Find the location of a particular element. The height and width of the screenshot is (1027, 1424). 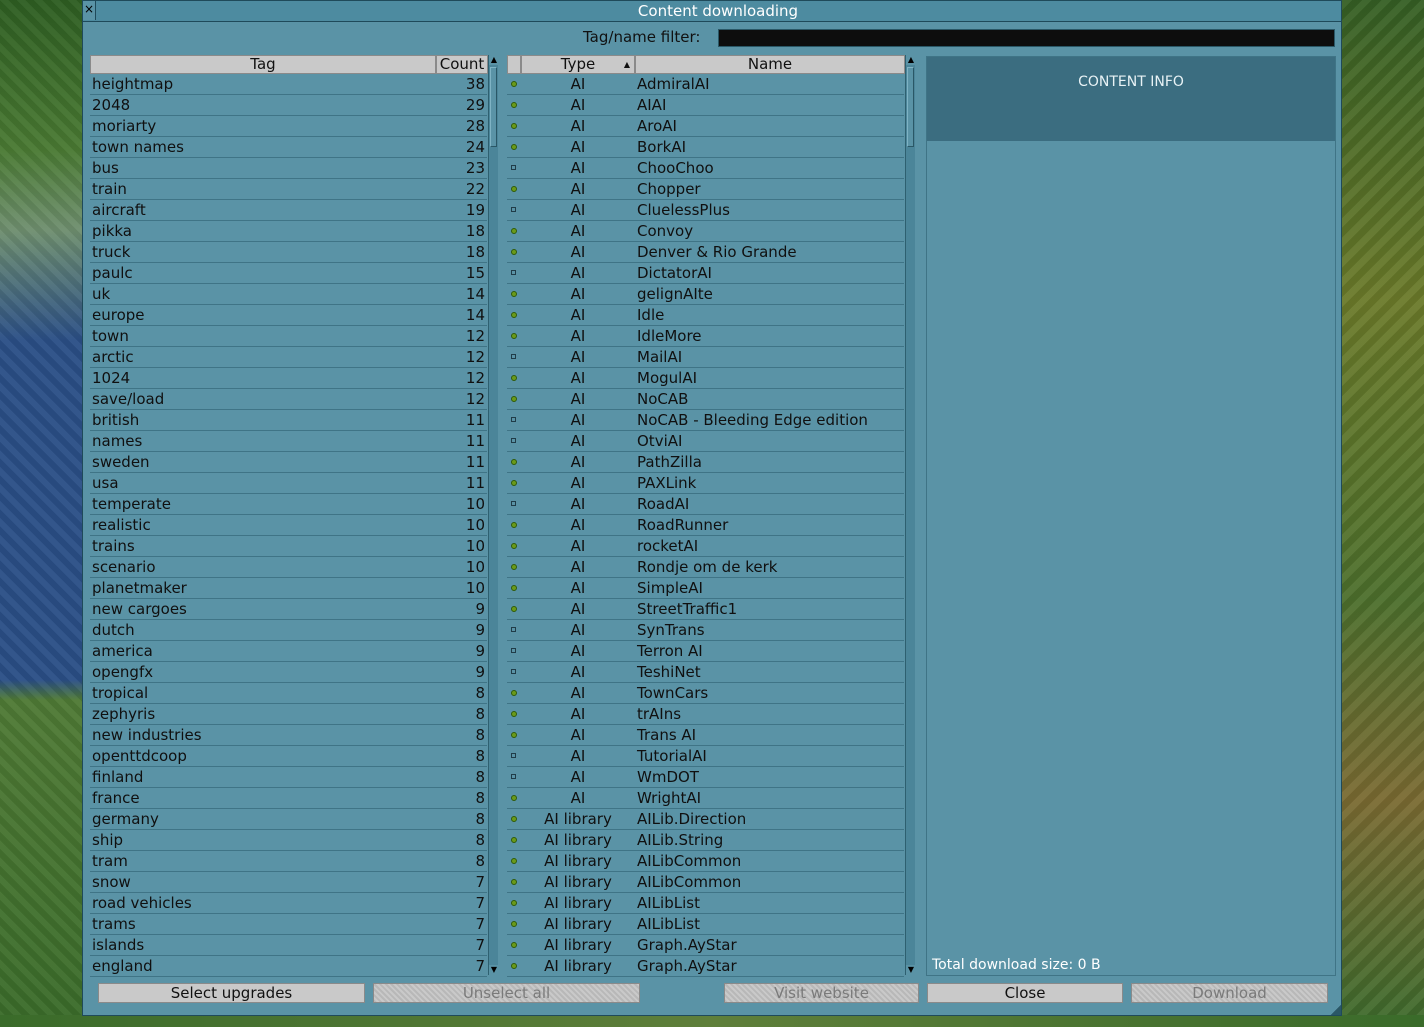

tag-row: finland 8 is located at coordinates (288, 777).